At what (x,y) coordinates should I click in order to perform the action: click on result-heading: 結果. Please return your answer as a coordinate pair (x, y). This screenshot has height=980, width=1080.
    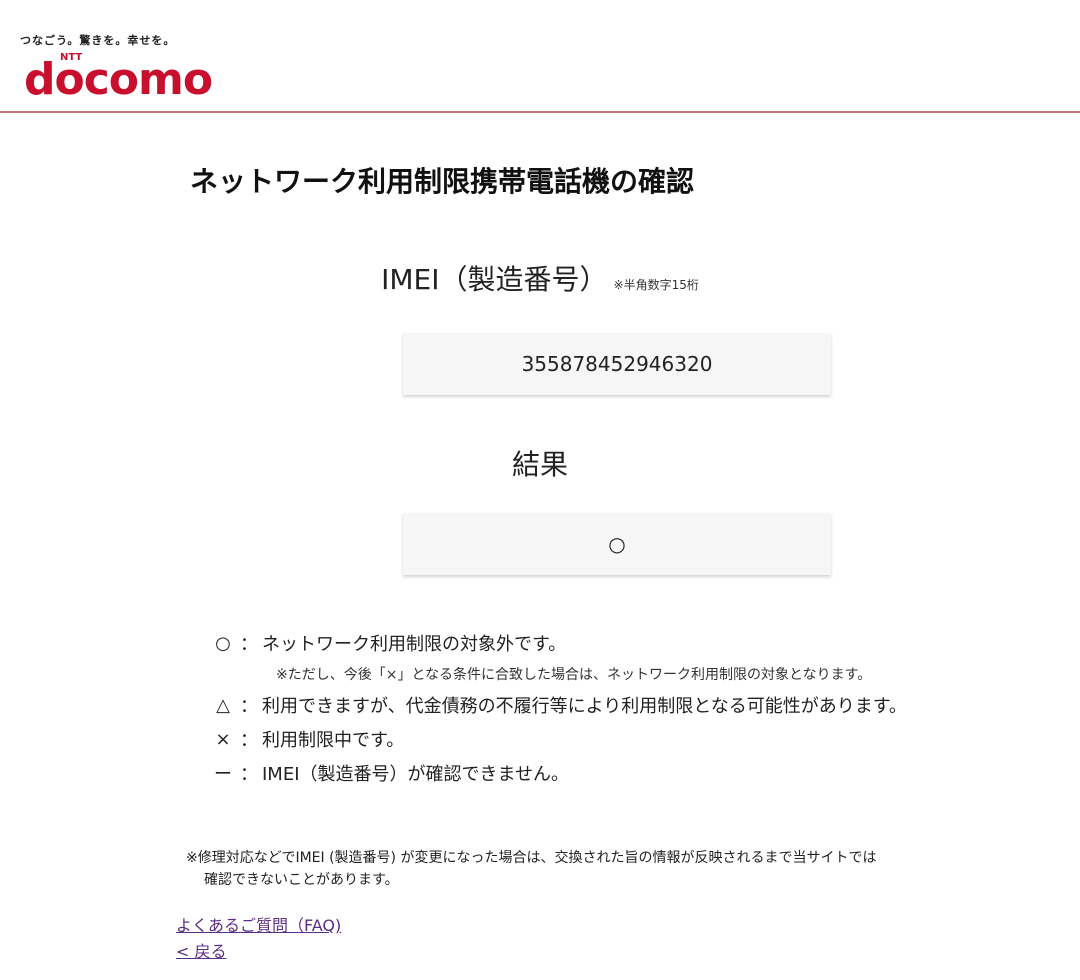
    Looking at the image, I should click on (539, 464).